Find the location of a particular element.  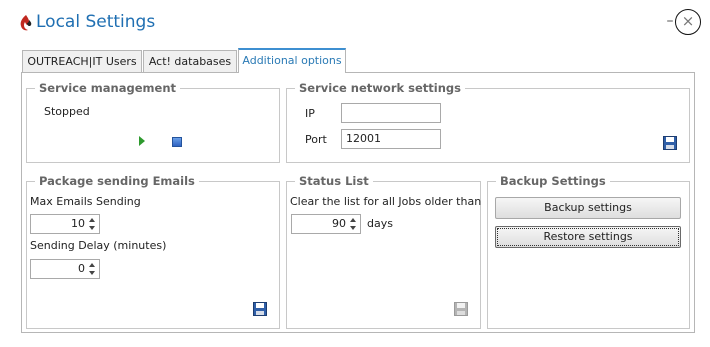

close-button: × is located at coordinates (688, 22).